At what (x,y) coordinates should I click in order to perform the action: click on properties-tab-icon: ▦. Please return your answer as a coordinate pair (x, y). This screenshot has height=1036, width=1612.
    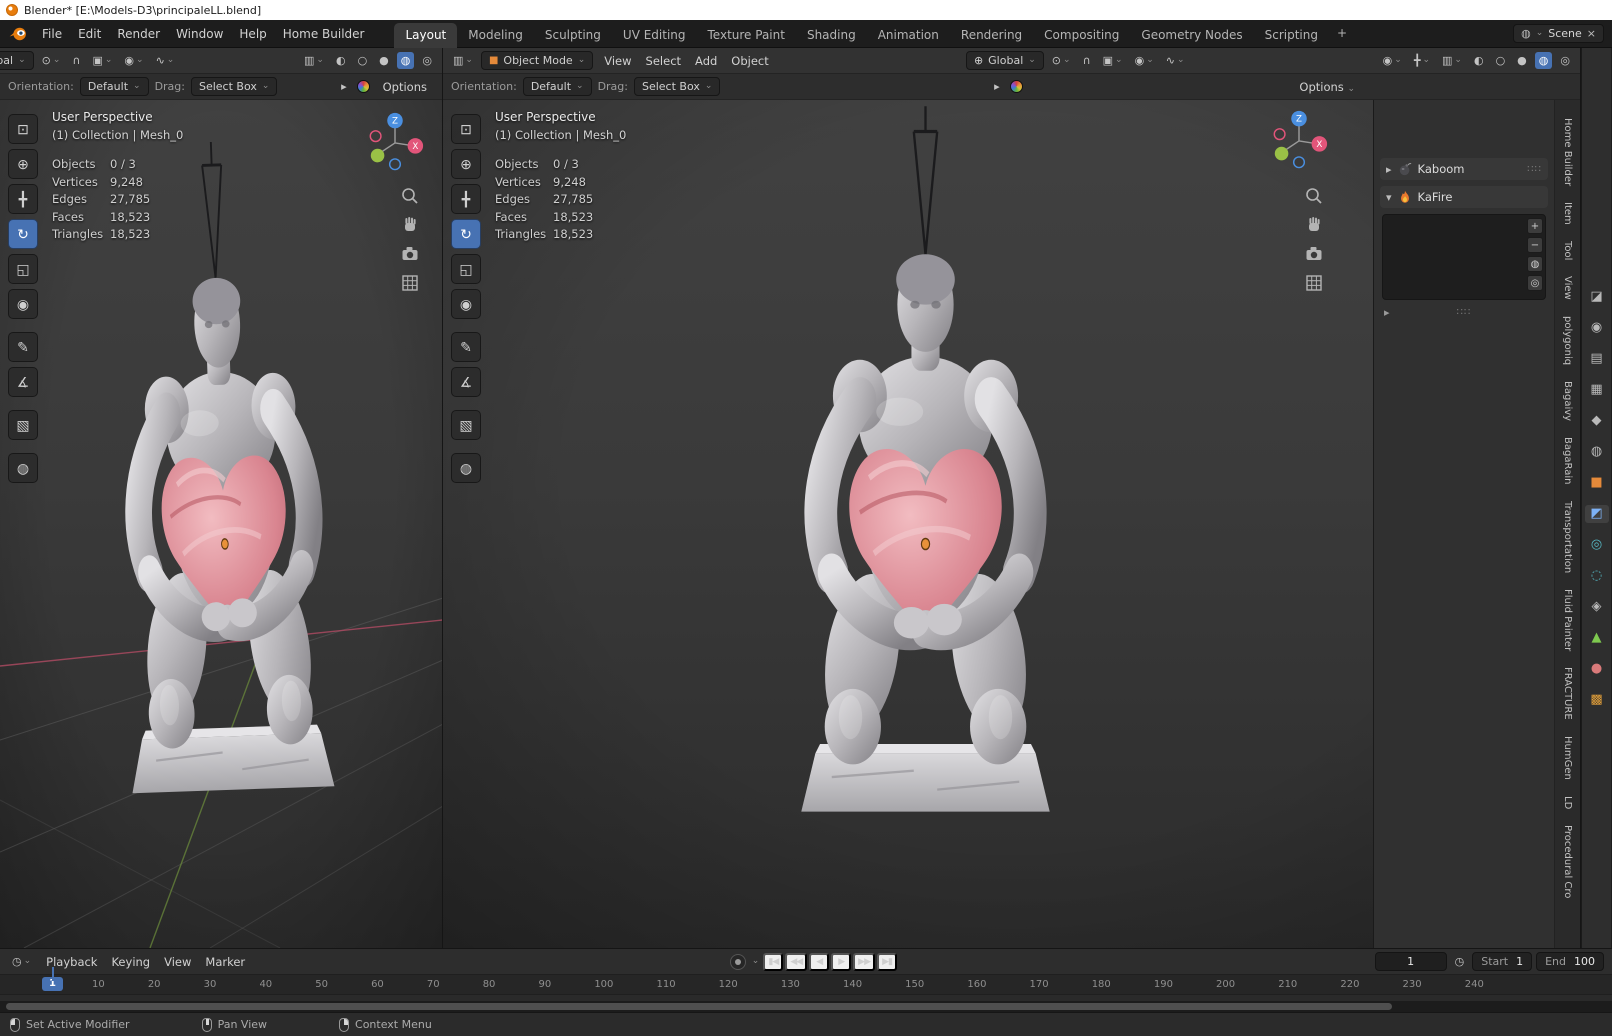
    Looking at the image, I should click on (1597, 390).